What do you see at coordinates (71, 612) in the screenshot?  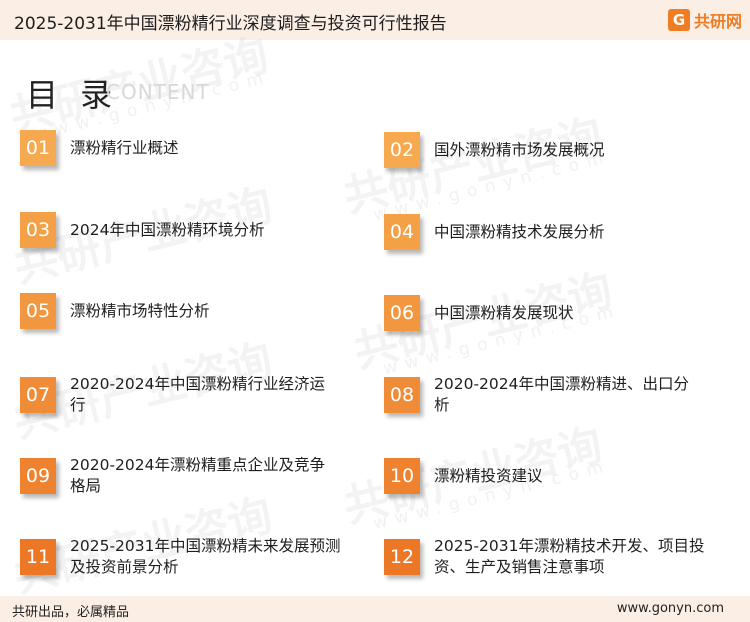 I see `footer-slogan: 共研出品，必属精品` at bounding box center [71, 612].